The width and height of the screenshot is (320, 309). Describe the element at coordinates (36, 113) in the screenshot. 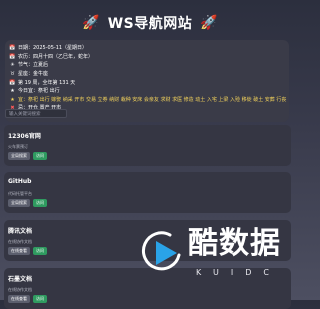

I see `search-input` at that location.